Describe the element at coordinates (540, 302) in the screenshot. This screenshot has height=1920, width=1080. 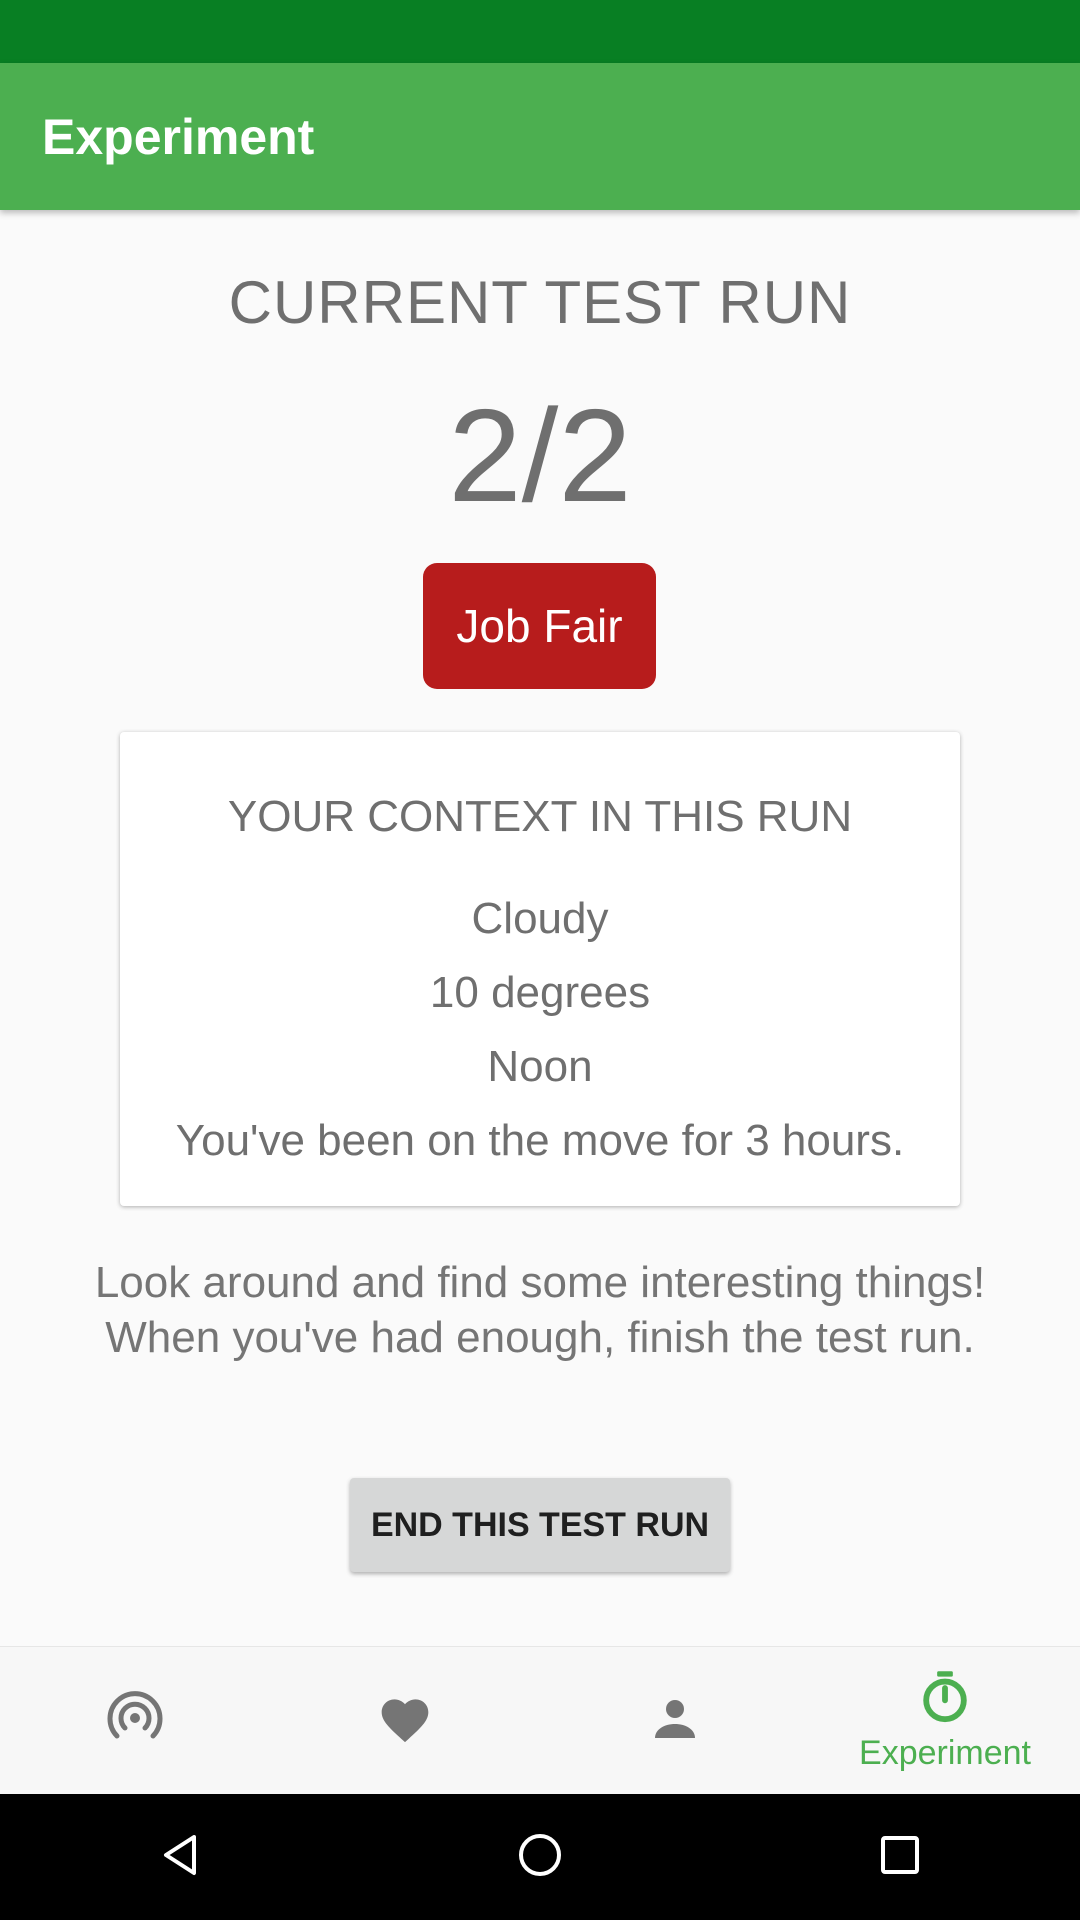
I see `current-run-heading: CURRENT TEST RUN` at that location.